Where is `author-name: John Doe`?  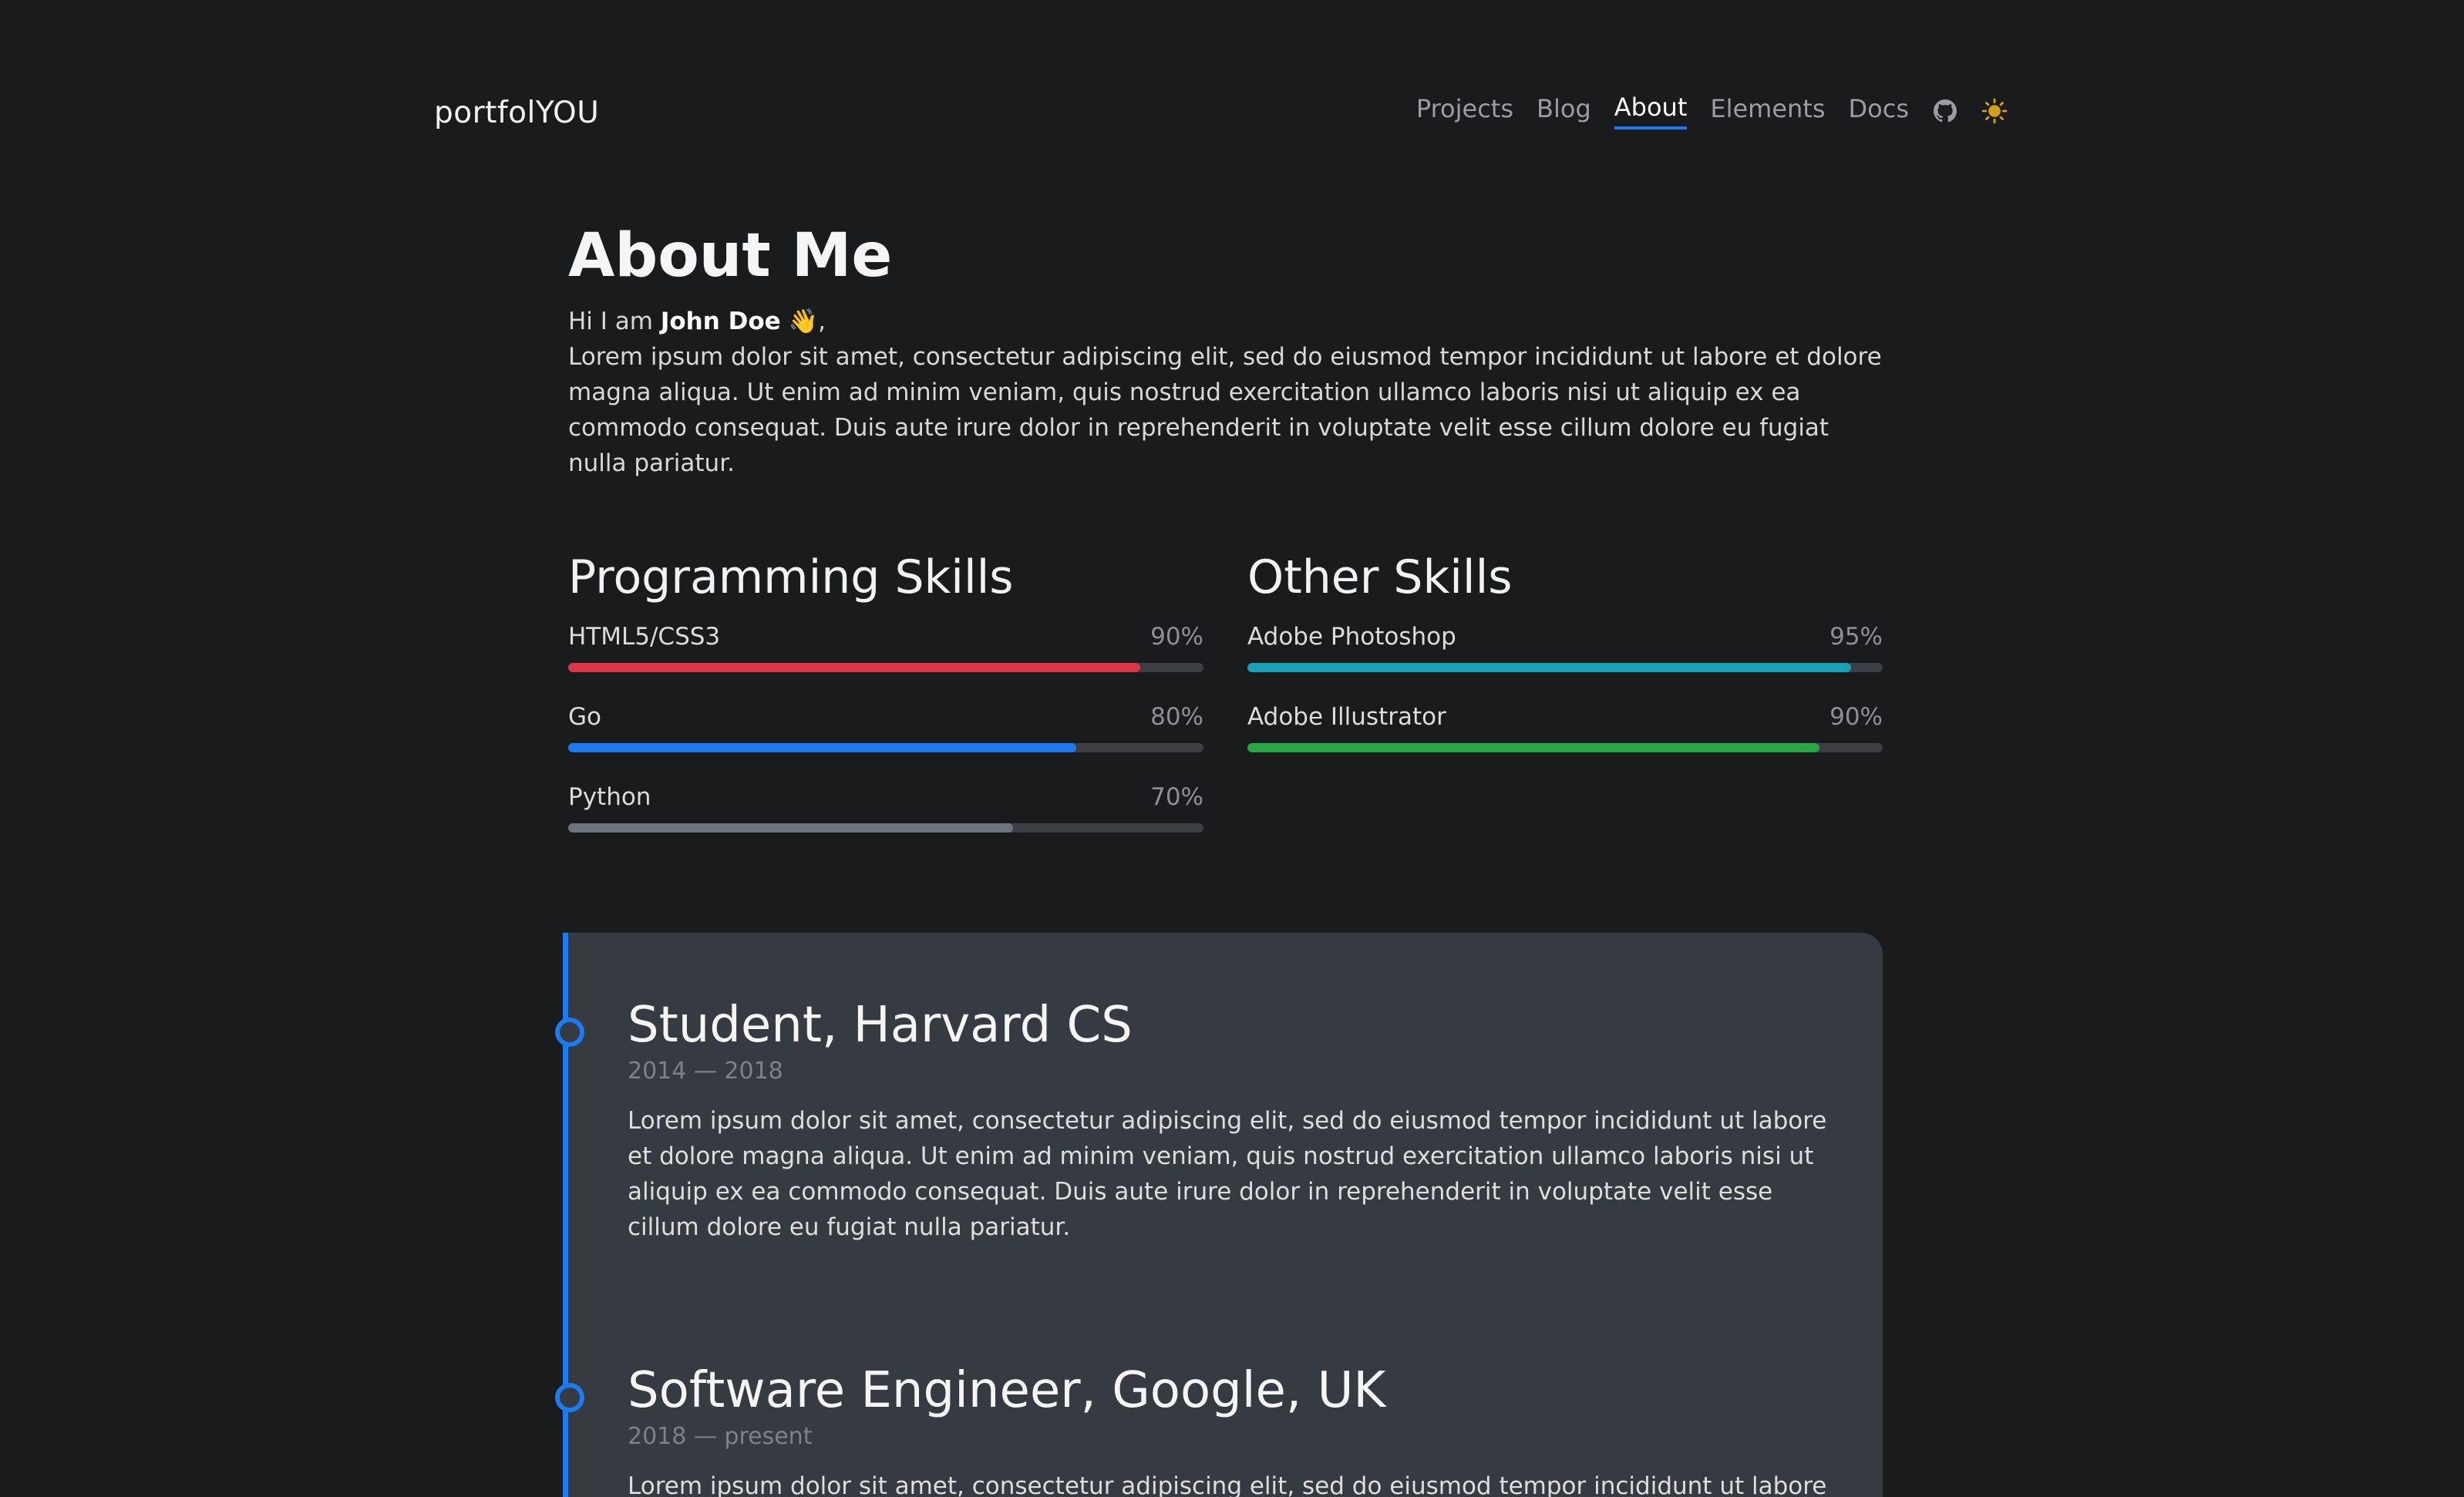
author-name: John Doe is located at coordinates (720, 321).